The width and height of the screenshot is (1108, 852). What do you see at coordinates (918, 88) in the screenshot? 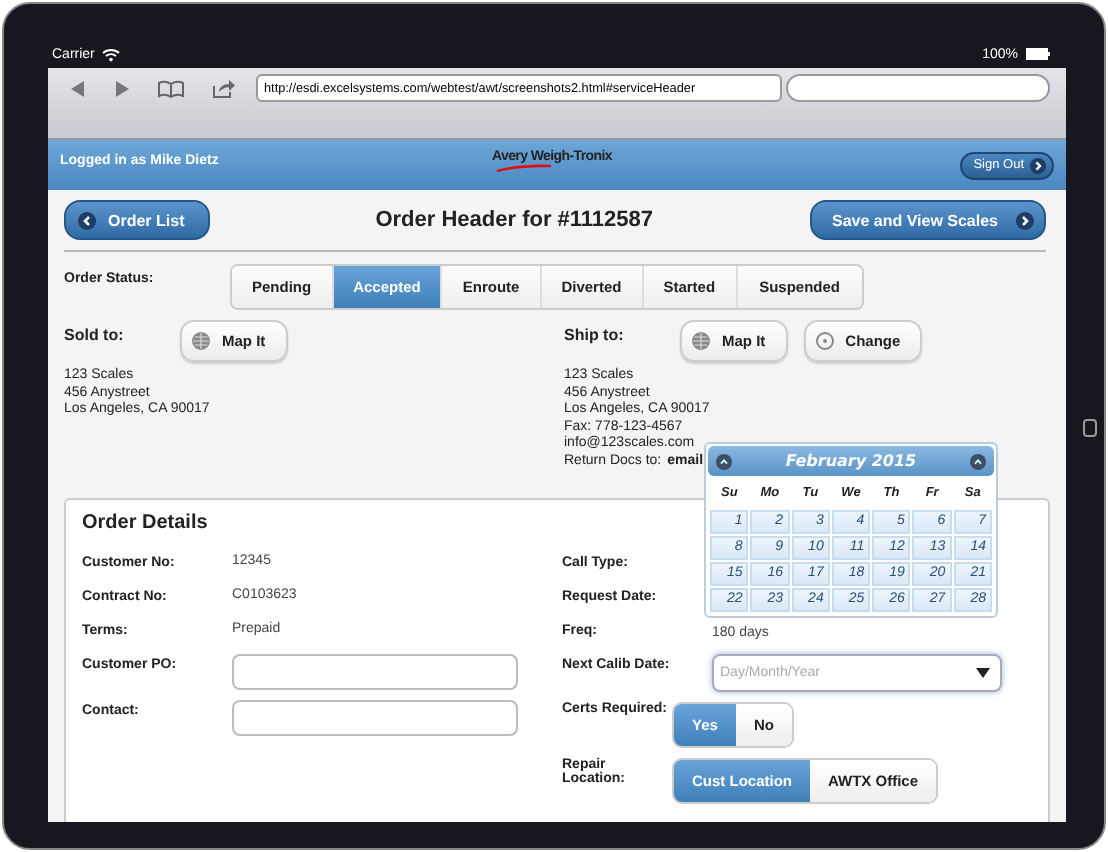
I see `search-field` at bounding box center [918, 88].